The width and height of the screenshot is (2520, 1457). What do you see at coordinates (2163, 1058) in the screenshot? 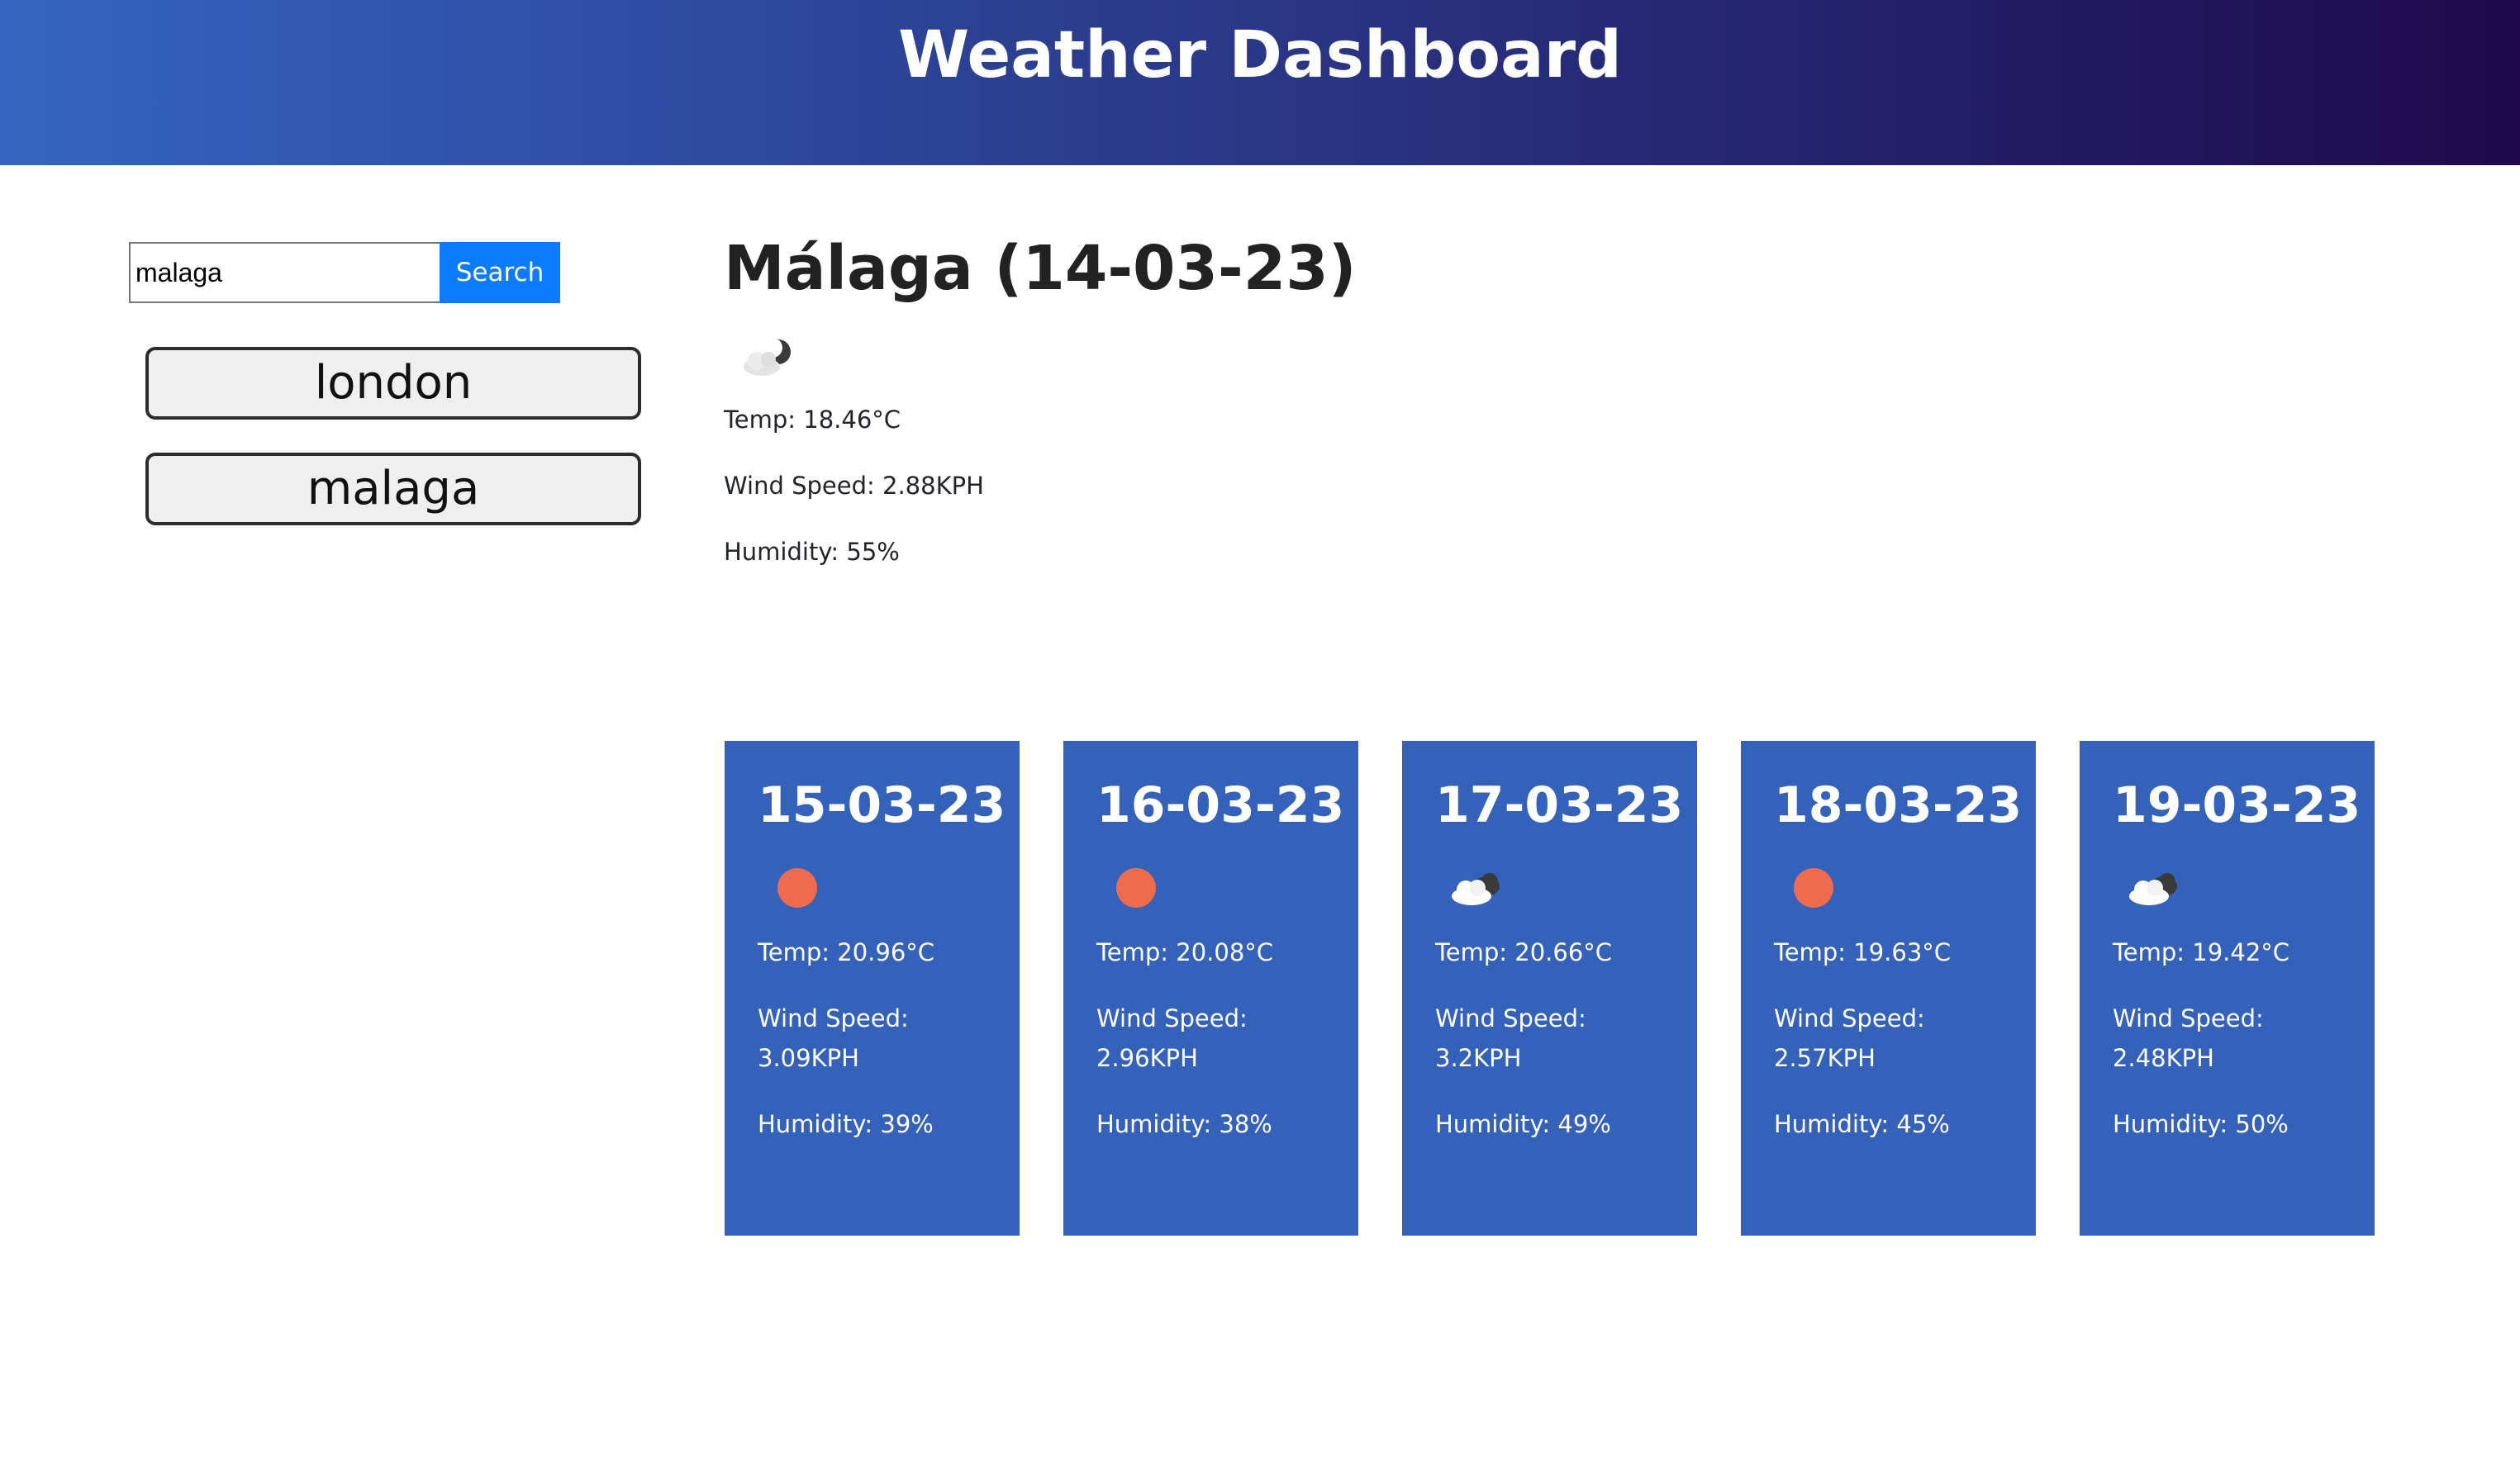
I see `forecast-wind-value: 2.48KPH` at bounding box center [2163, 1058].